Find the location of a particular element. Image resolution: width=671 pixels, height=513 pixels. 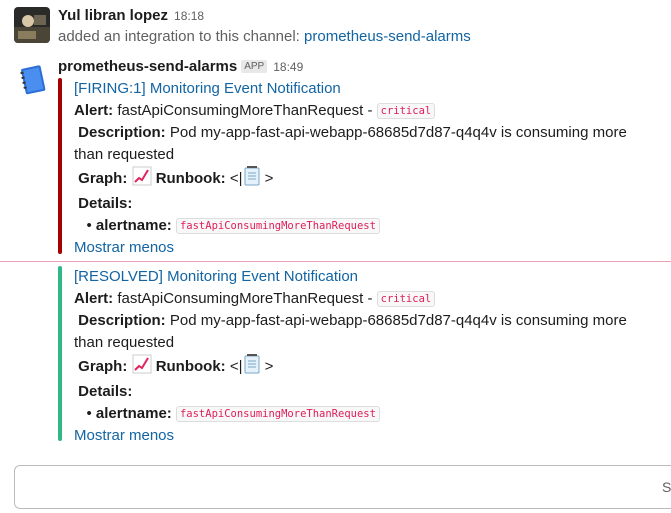

resolved-color-bar is located at coordinates (60, 353).